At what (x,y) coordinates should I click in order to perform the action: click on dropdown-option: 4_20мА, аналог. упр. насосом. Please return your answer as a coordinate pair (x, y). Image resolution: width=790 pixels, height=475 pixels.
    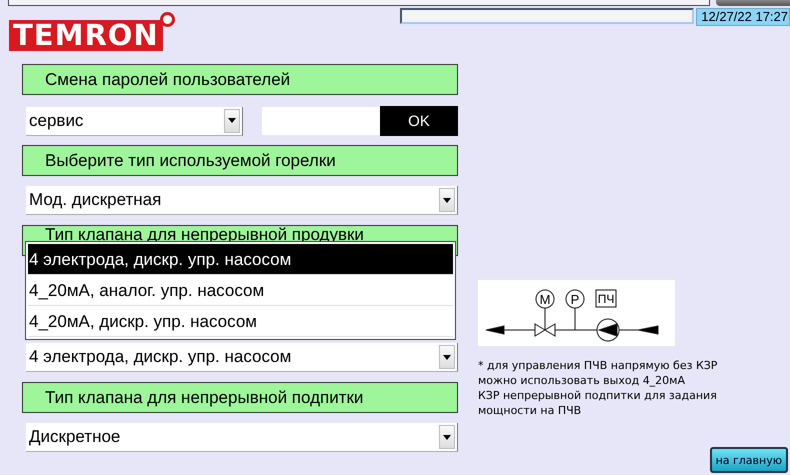
    Looking at the image, I should click on (240, 290).